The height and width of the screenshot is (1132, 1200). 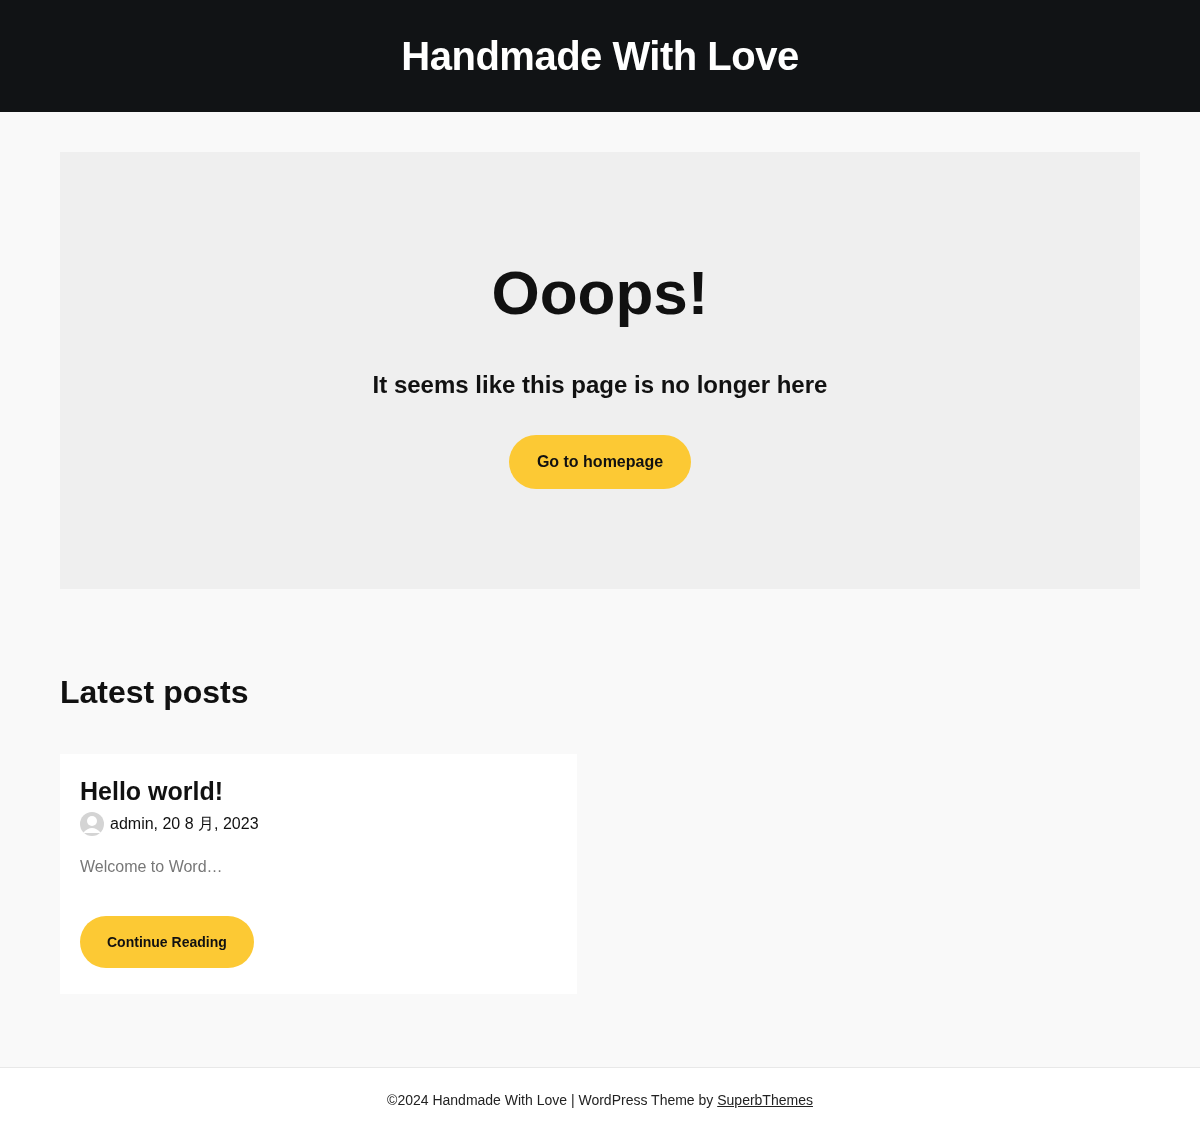 I want to click on site-title: Handmade With Love, so click(x=600, y=56).